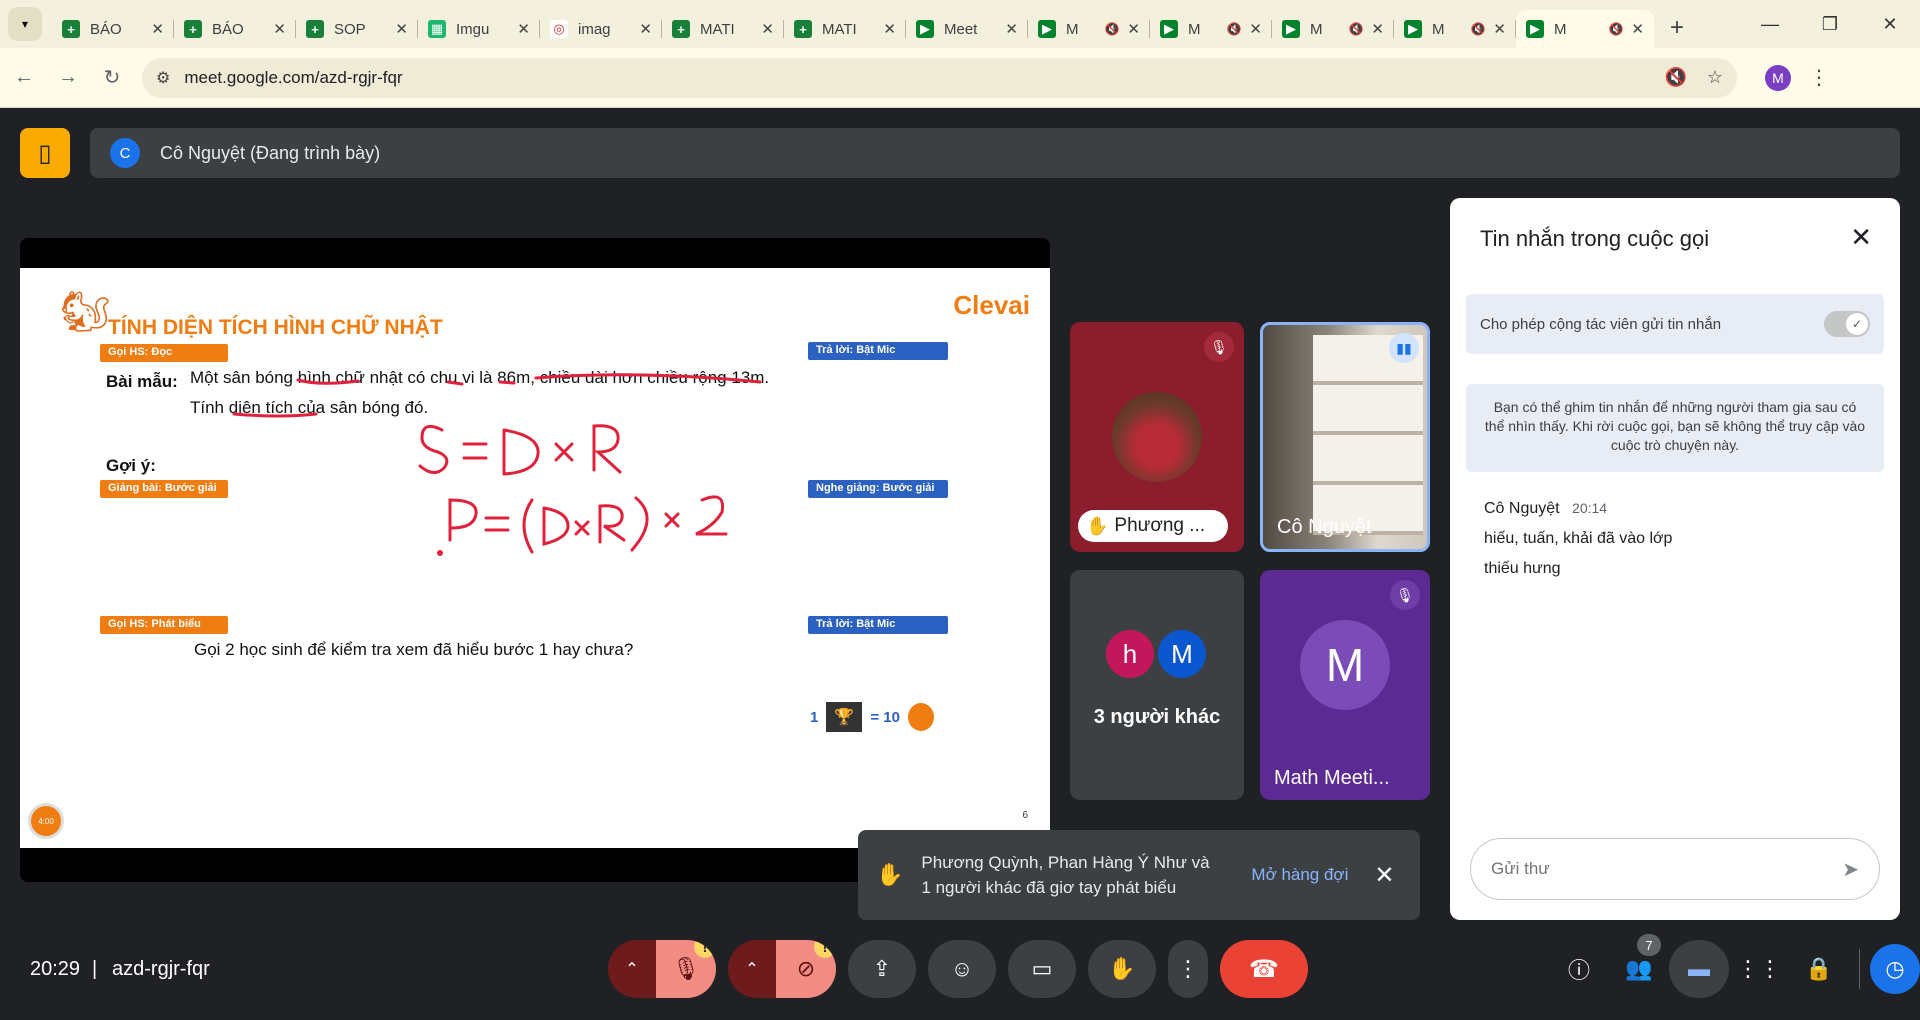  I want to click on tab-title: MATI, so click(717, 29).